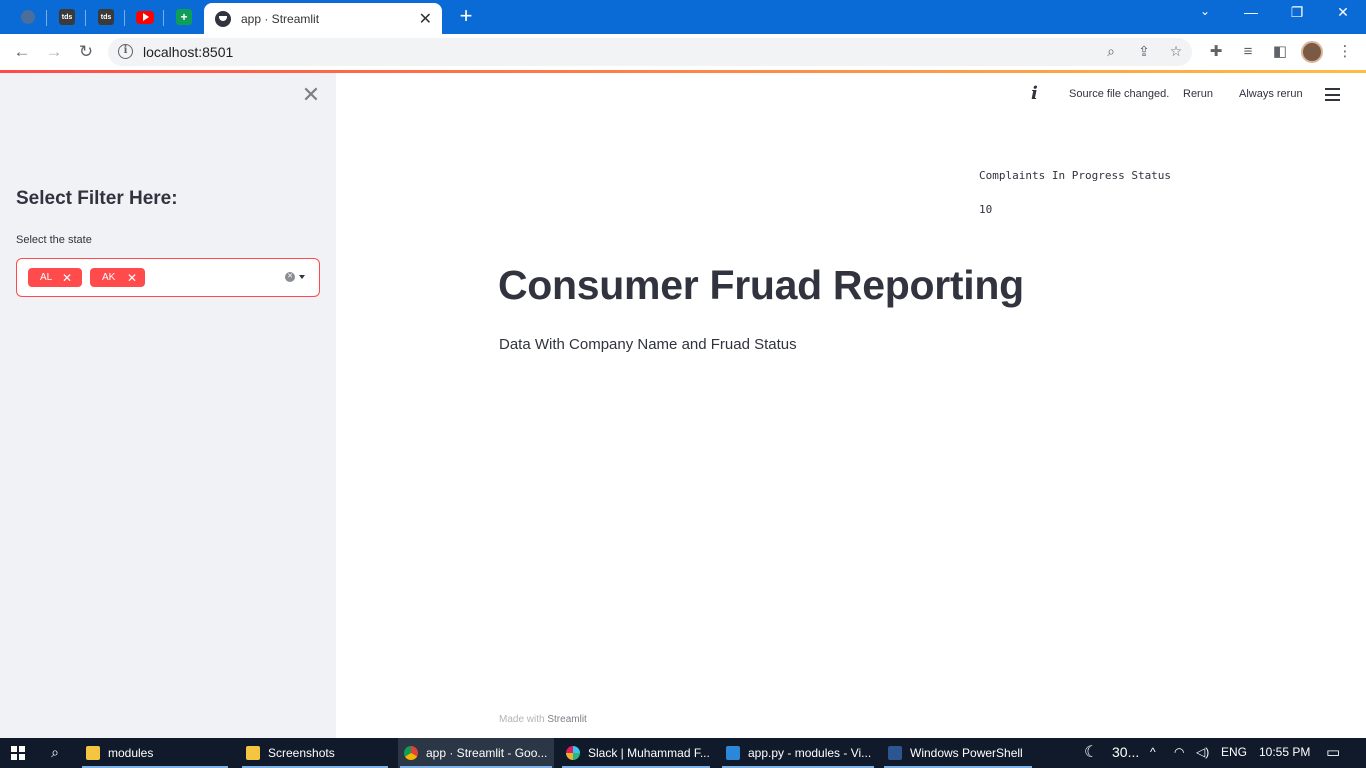 This screenshot has width=1366, height=768. I want to click on state-chip-label: AL, so click(46, 277).